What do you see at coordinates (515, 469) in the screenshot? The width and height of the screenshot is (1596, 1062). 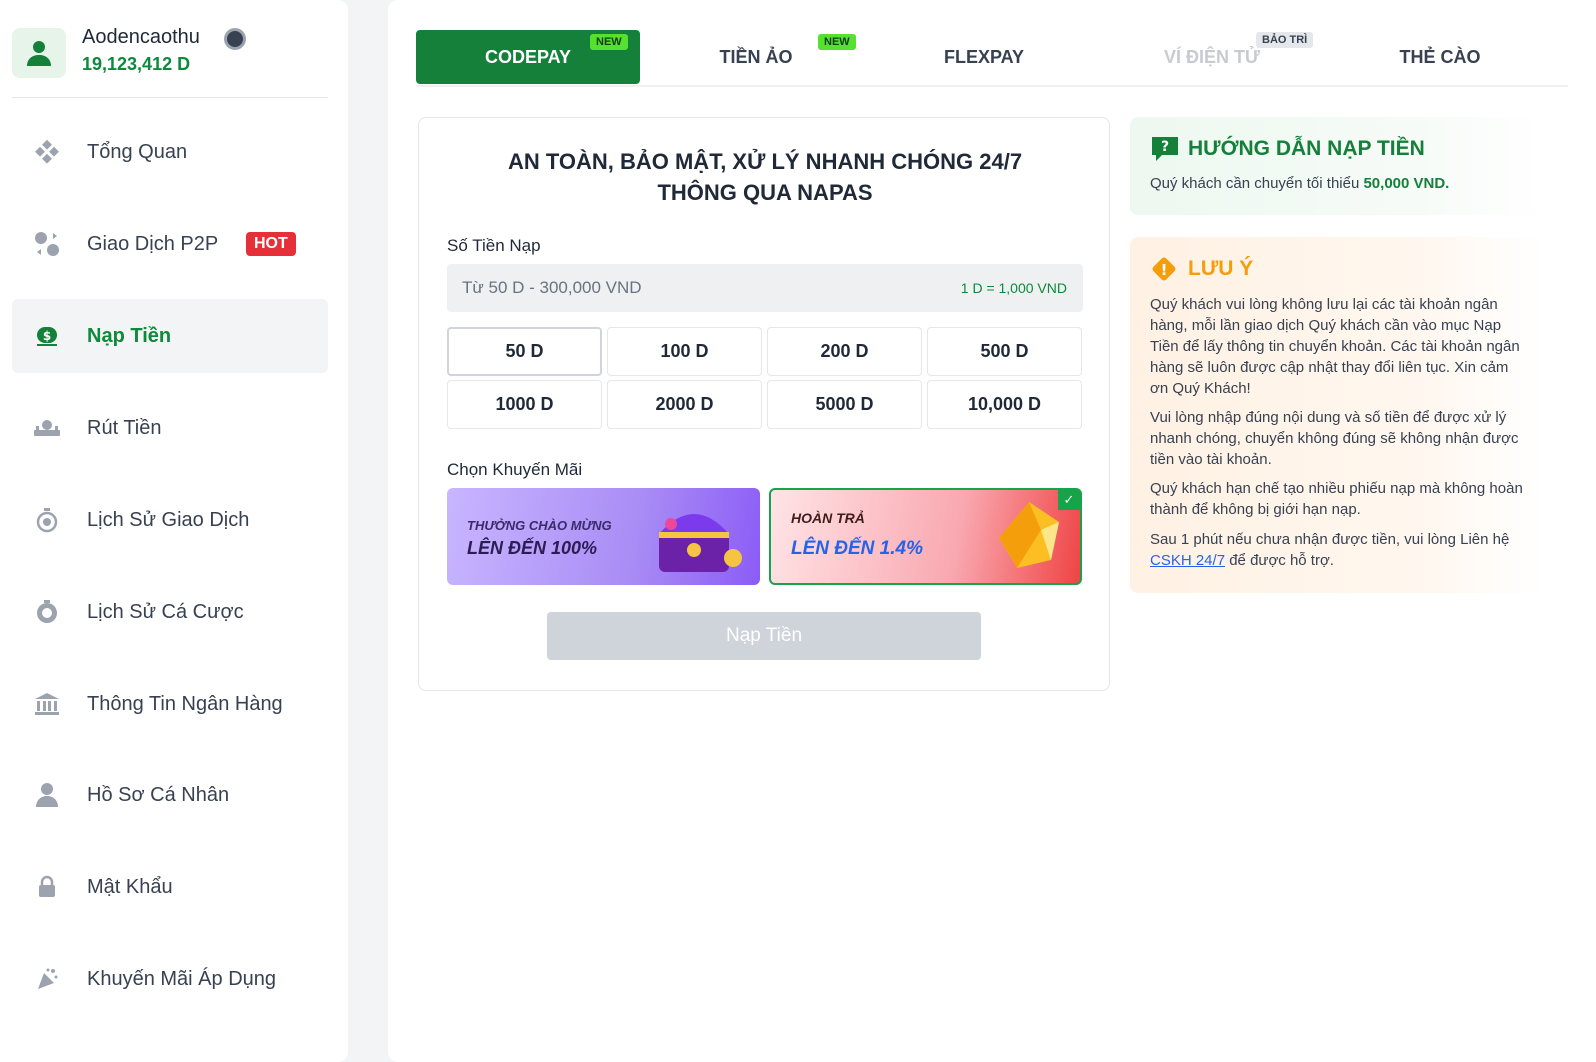 I see `promo-label: Chọn Khuyến Mãi` at bounding box center [515, 469].